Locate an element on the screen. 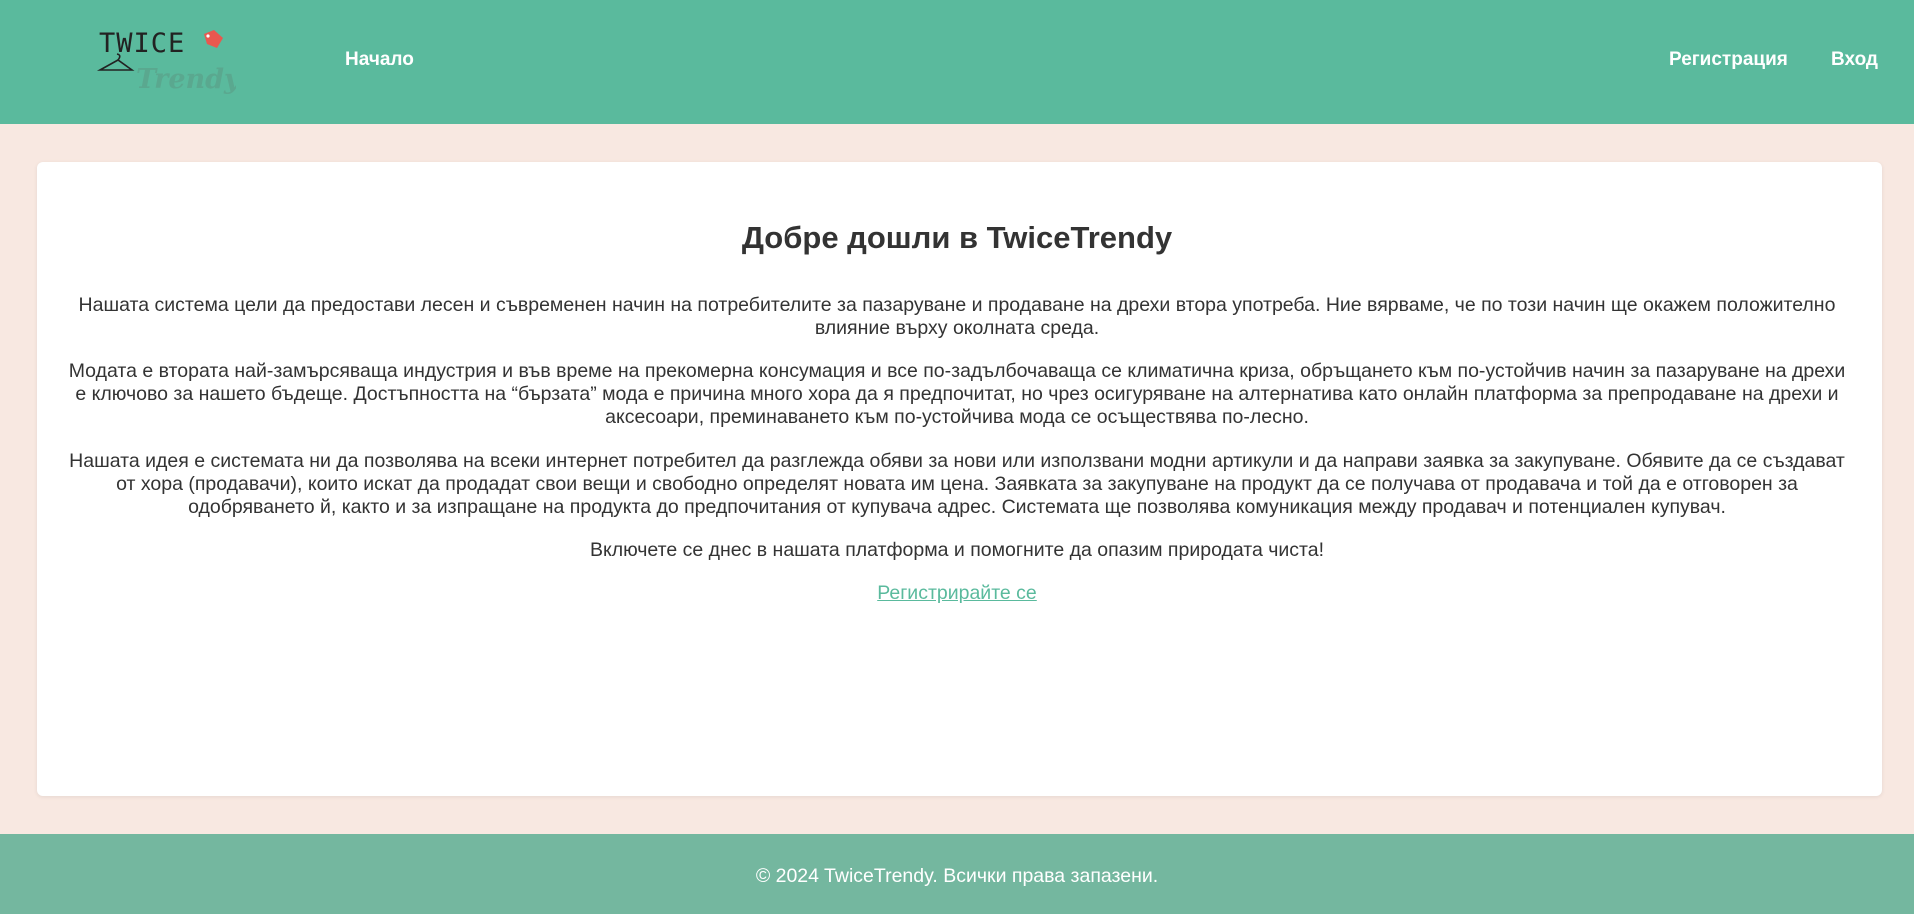  price-tag-icon is located at coordinates (213, 39).